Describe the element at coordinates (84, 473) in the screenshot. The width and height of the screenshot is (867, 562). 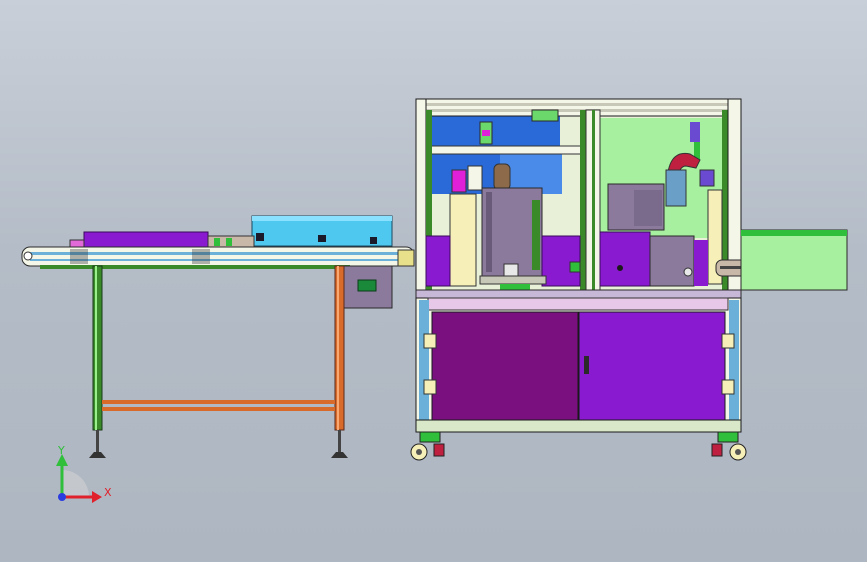
I see `coordinate-triad: Y X` at that location.